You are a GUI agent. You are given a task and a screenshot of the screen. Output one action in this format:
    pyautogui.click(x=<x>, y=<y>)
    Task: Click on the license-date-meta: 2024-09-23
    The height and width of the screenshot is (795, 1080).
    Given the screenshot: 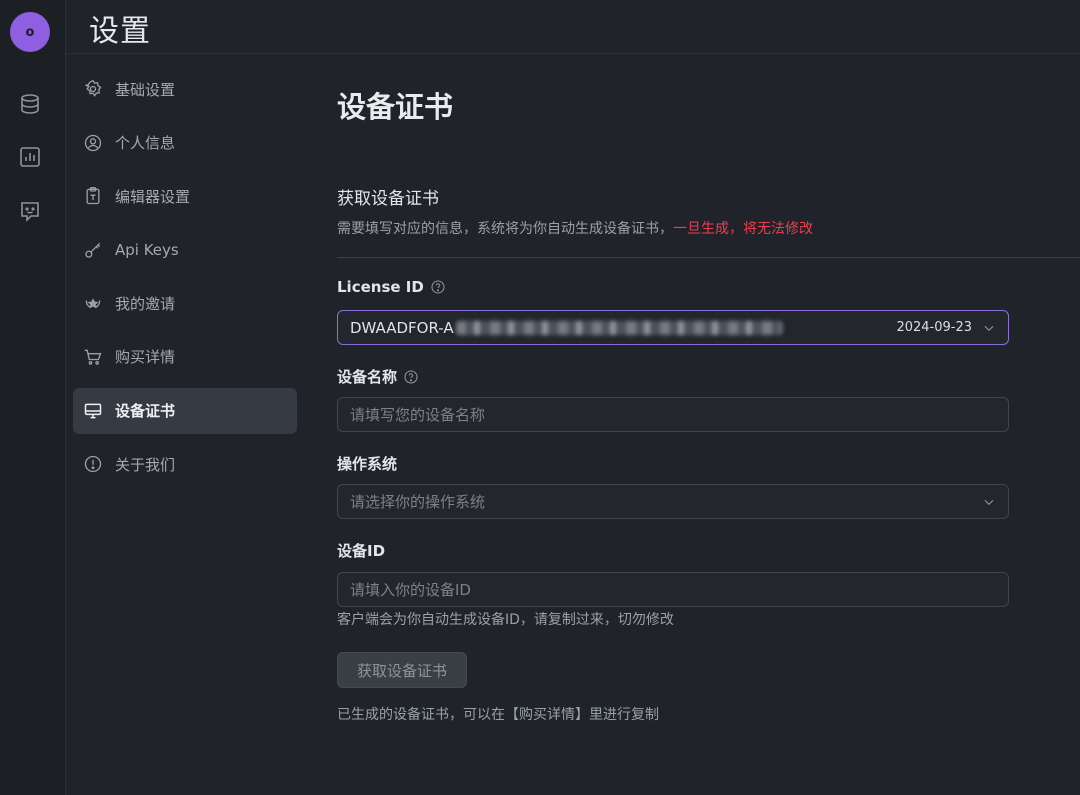 What is the action you would take?
    pyautogui.click(x=946, y=327)
    